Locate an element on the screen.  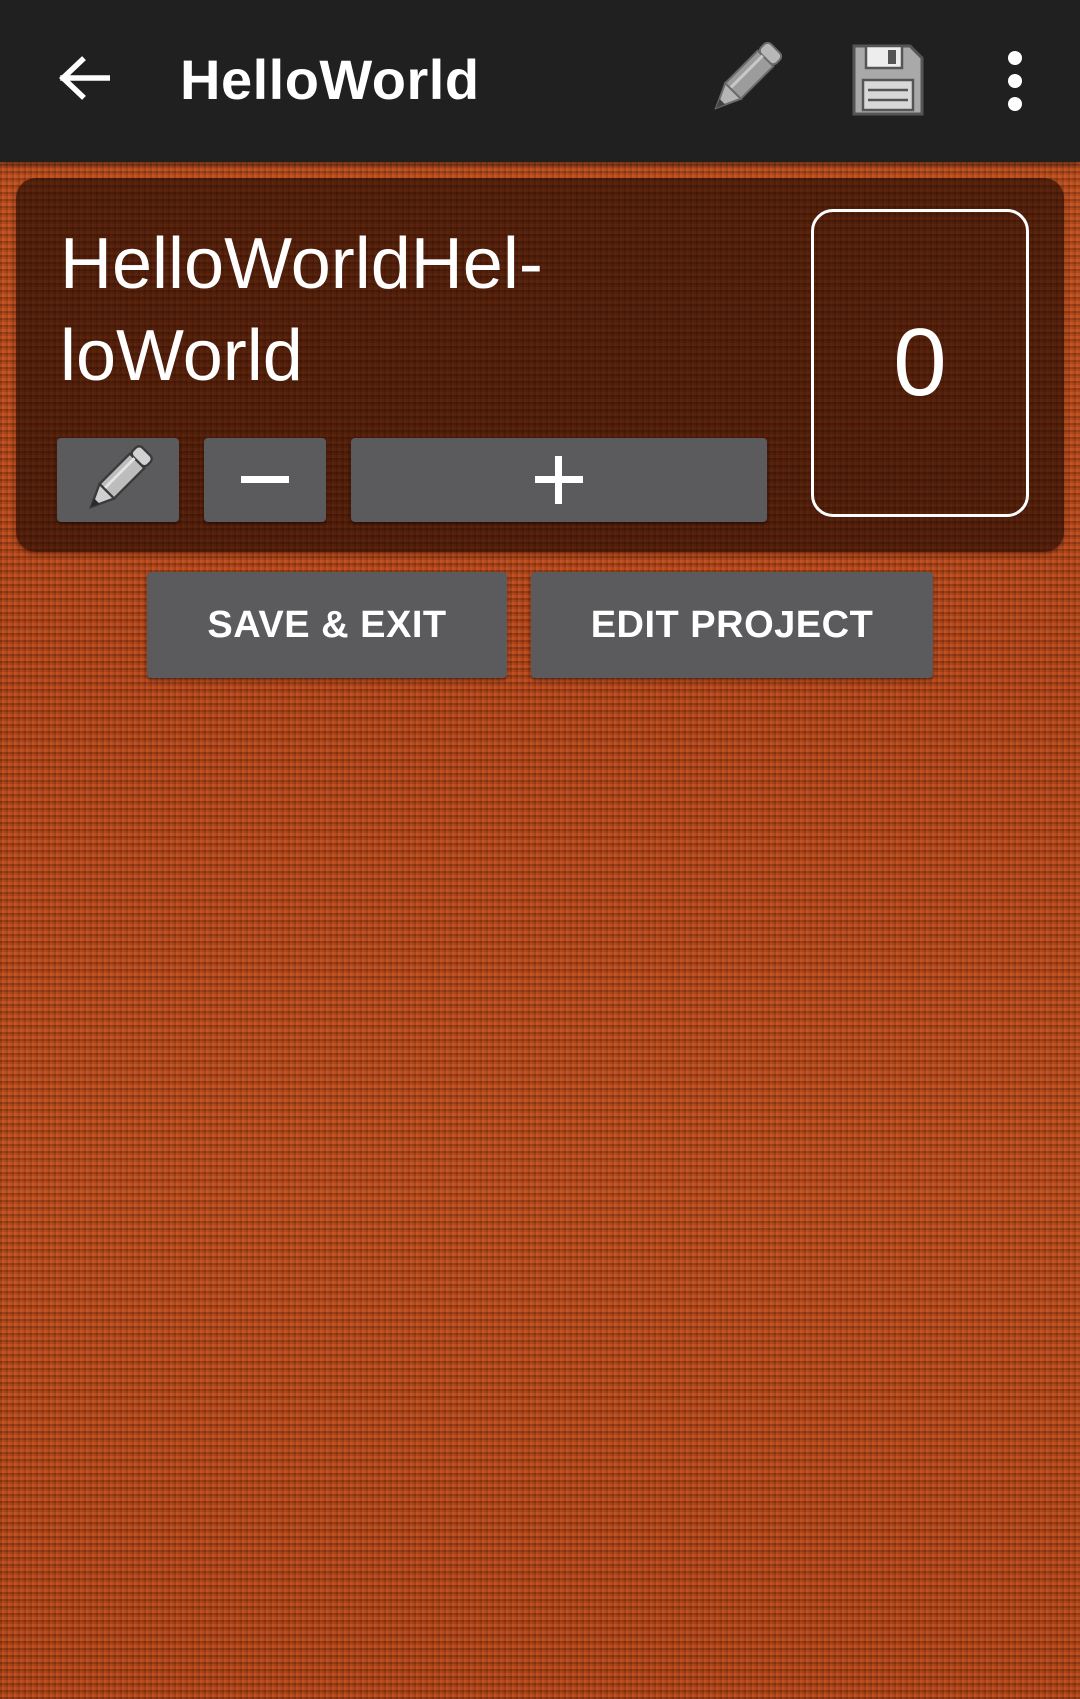
edit-counter-button is located at coordinates (118, 480).